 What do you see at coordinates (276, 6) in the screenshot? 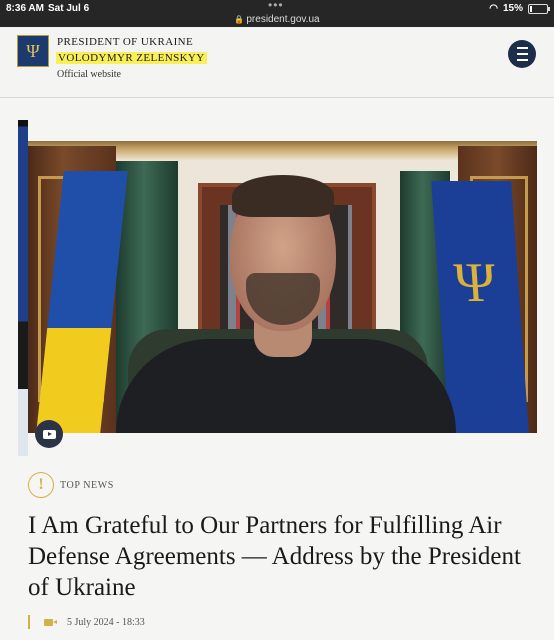
I see `more-dots-icon: •••` at bounding box center [276, 6].